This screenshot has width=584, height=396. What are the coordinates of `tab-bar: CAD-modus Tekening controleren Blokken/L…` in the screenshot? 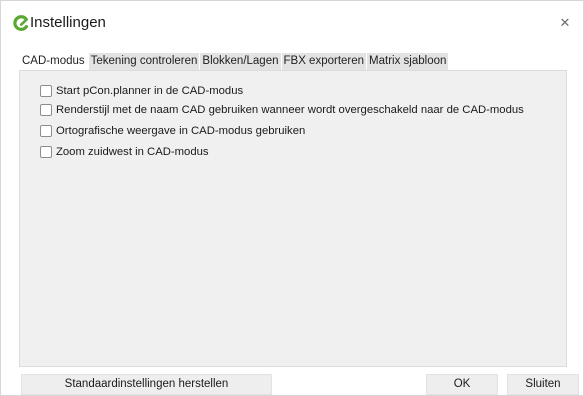 It's located at (234, 61).